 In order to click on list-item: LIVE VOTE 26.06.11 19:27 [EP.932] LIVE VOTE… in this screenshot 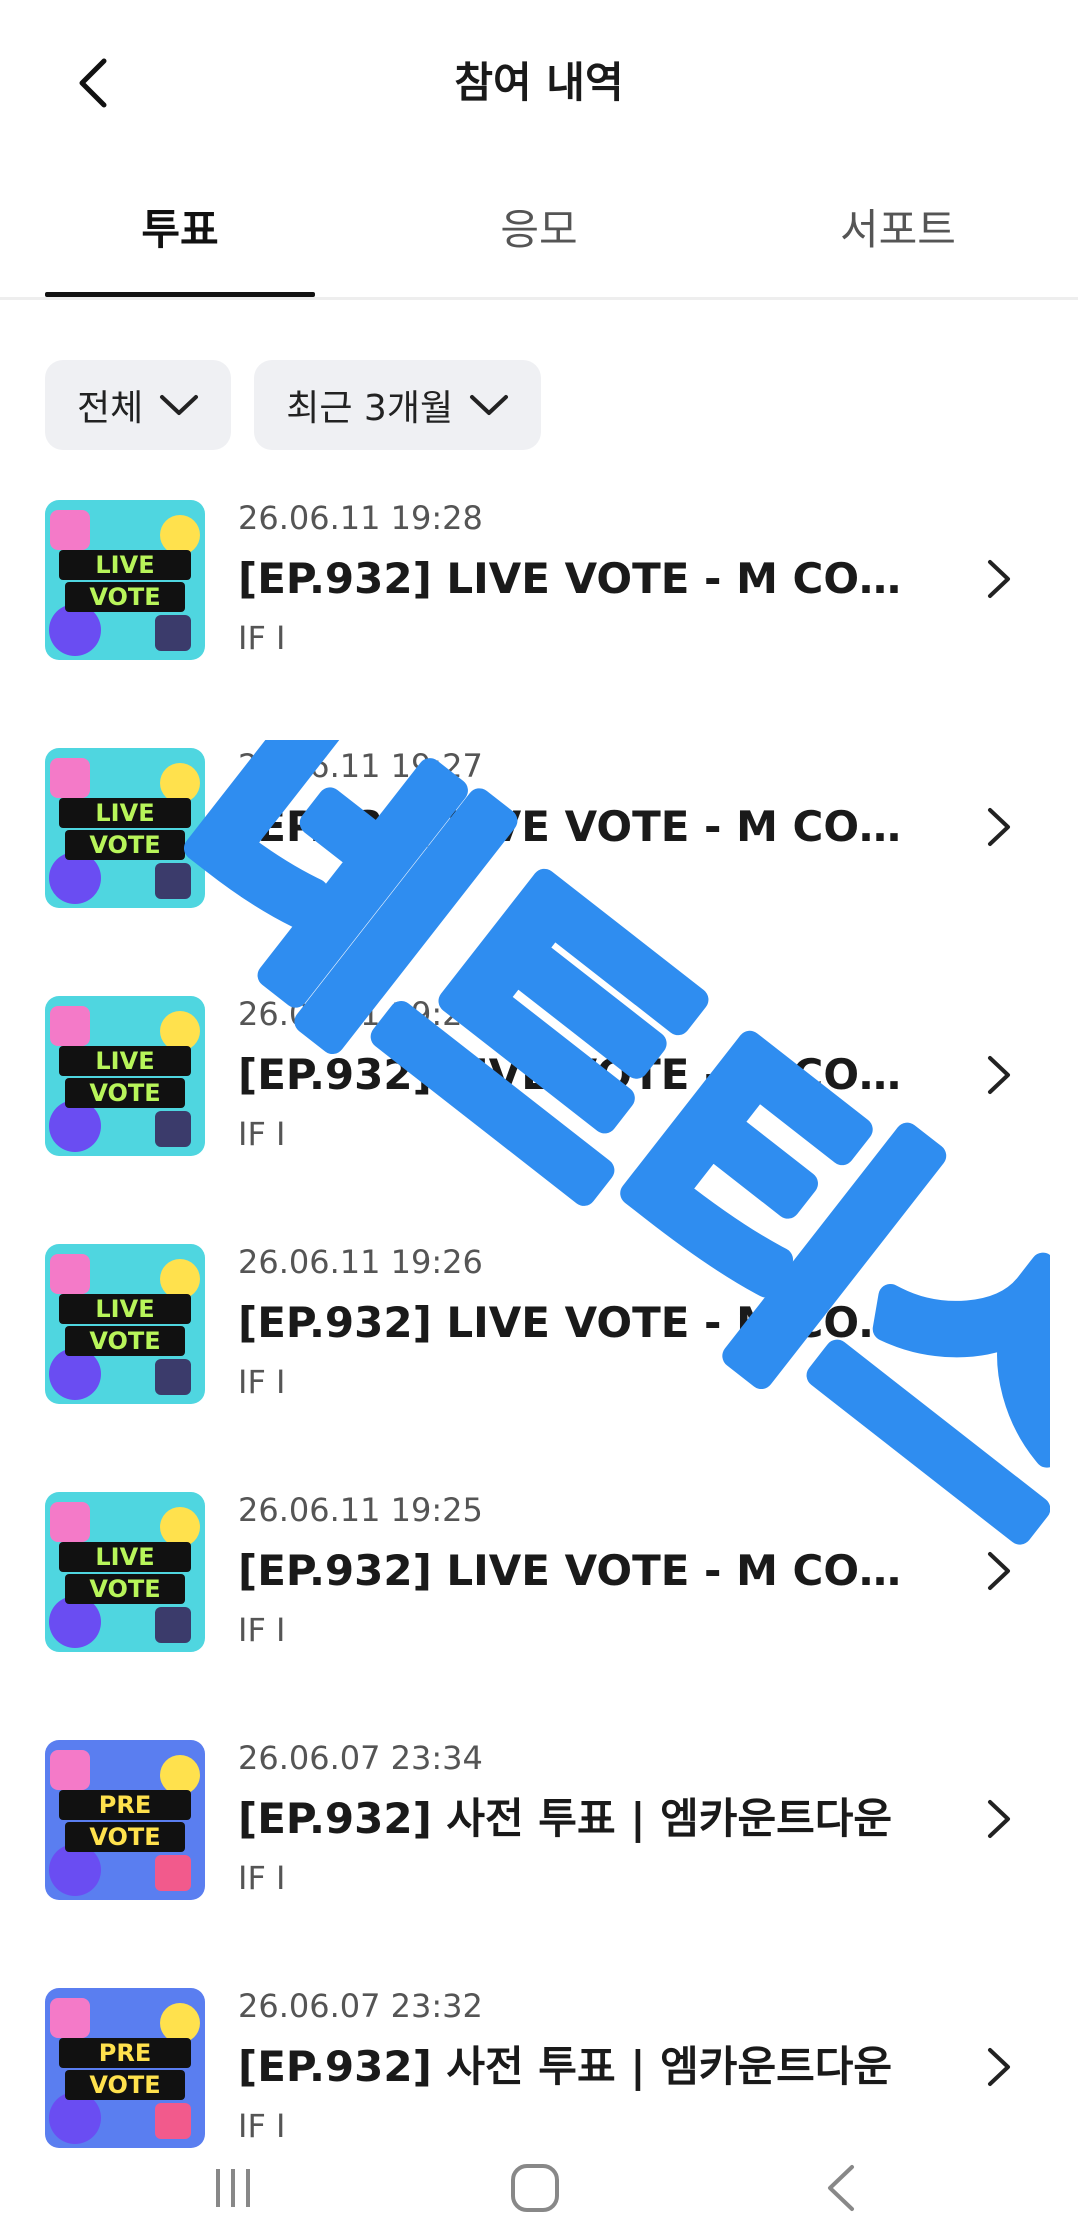, I will do `click(539, 848)`.